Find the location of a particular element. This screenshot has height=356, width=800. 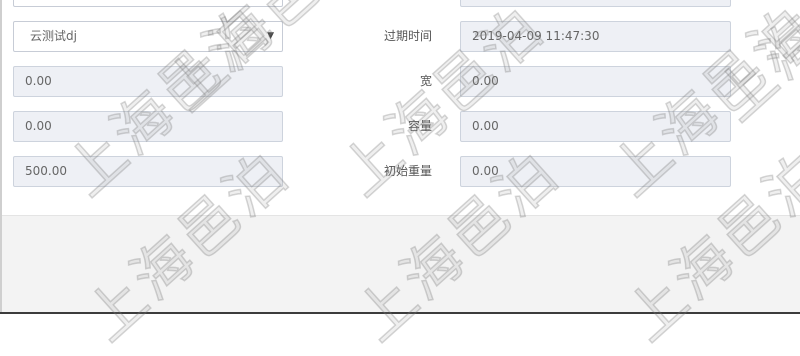

expire-time-field: 2019-04-09 11:47:30 is located at coordinates (595, 36).